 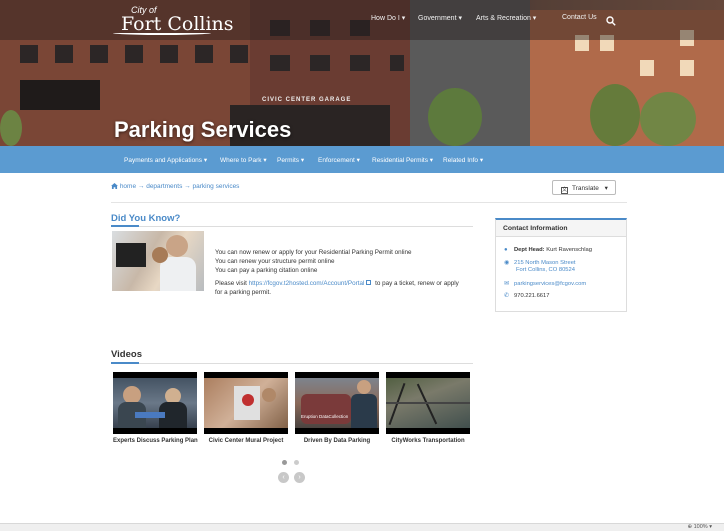 I want to click on phone-row: ✆ 970.221.6617, so click(x=526, y=295).